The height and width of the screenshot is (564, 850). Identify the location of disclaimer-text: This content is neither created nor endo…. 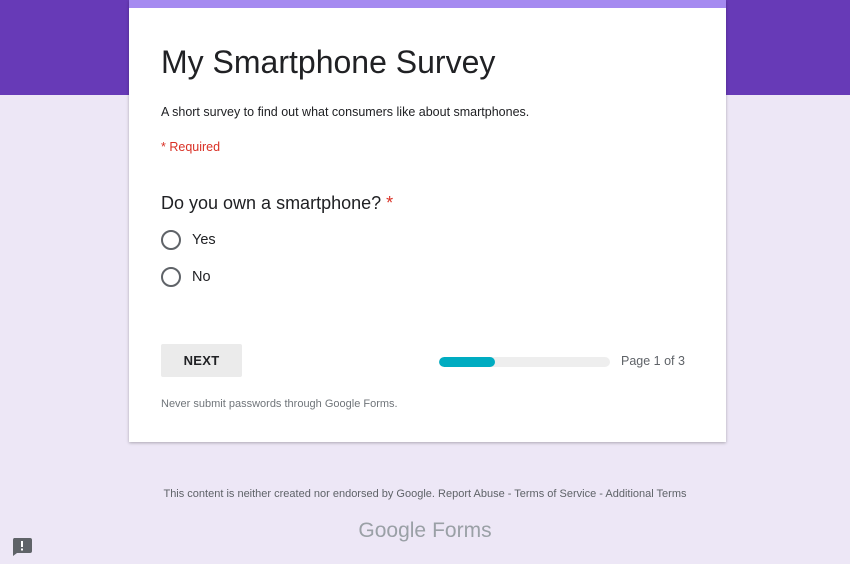
(299, 494).